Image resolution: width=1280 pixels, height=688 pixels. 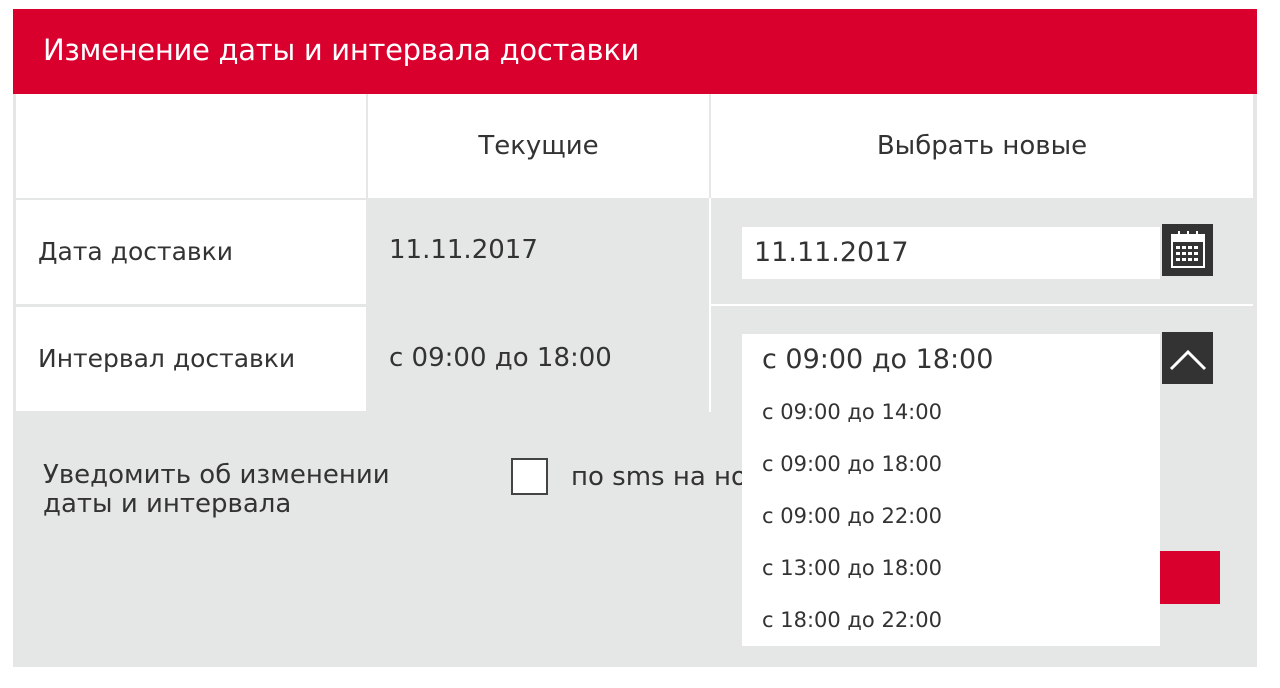 I want to click on interval-toggle-button, so click(x=1187, y=358).